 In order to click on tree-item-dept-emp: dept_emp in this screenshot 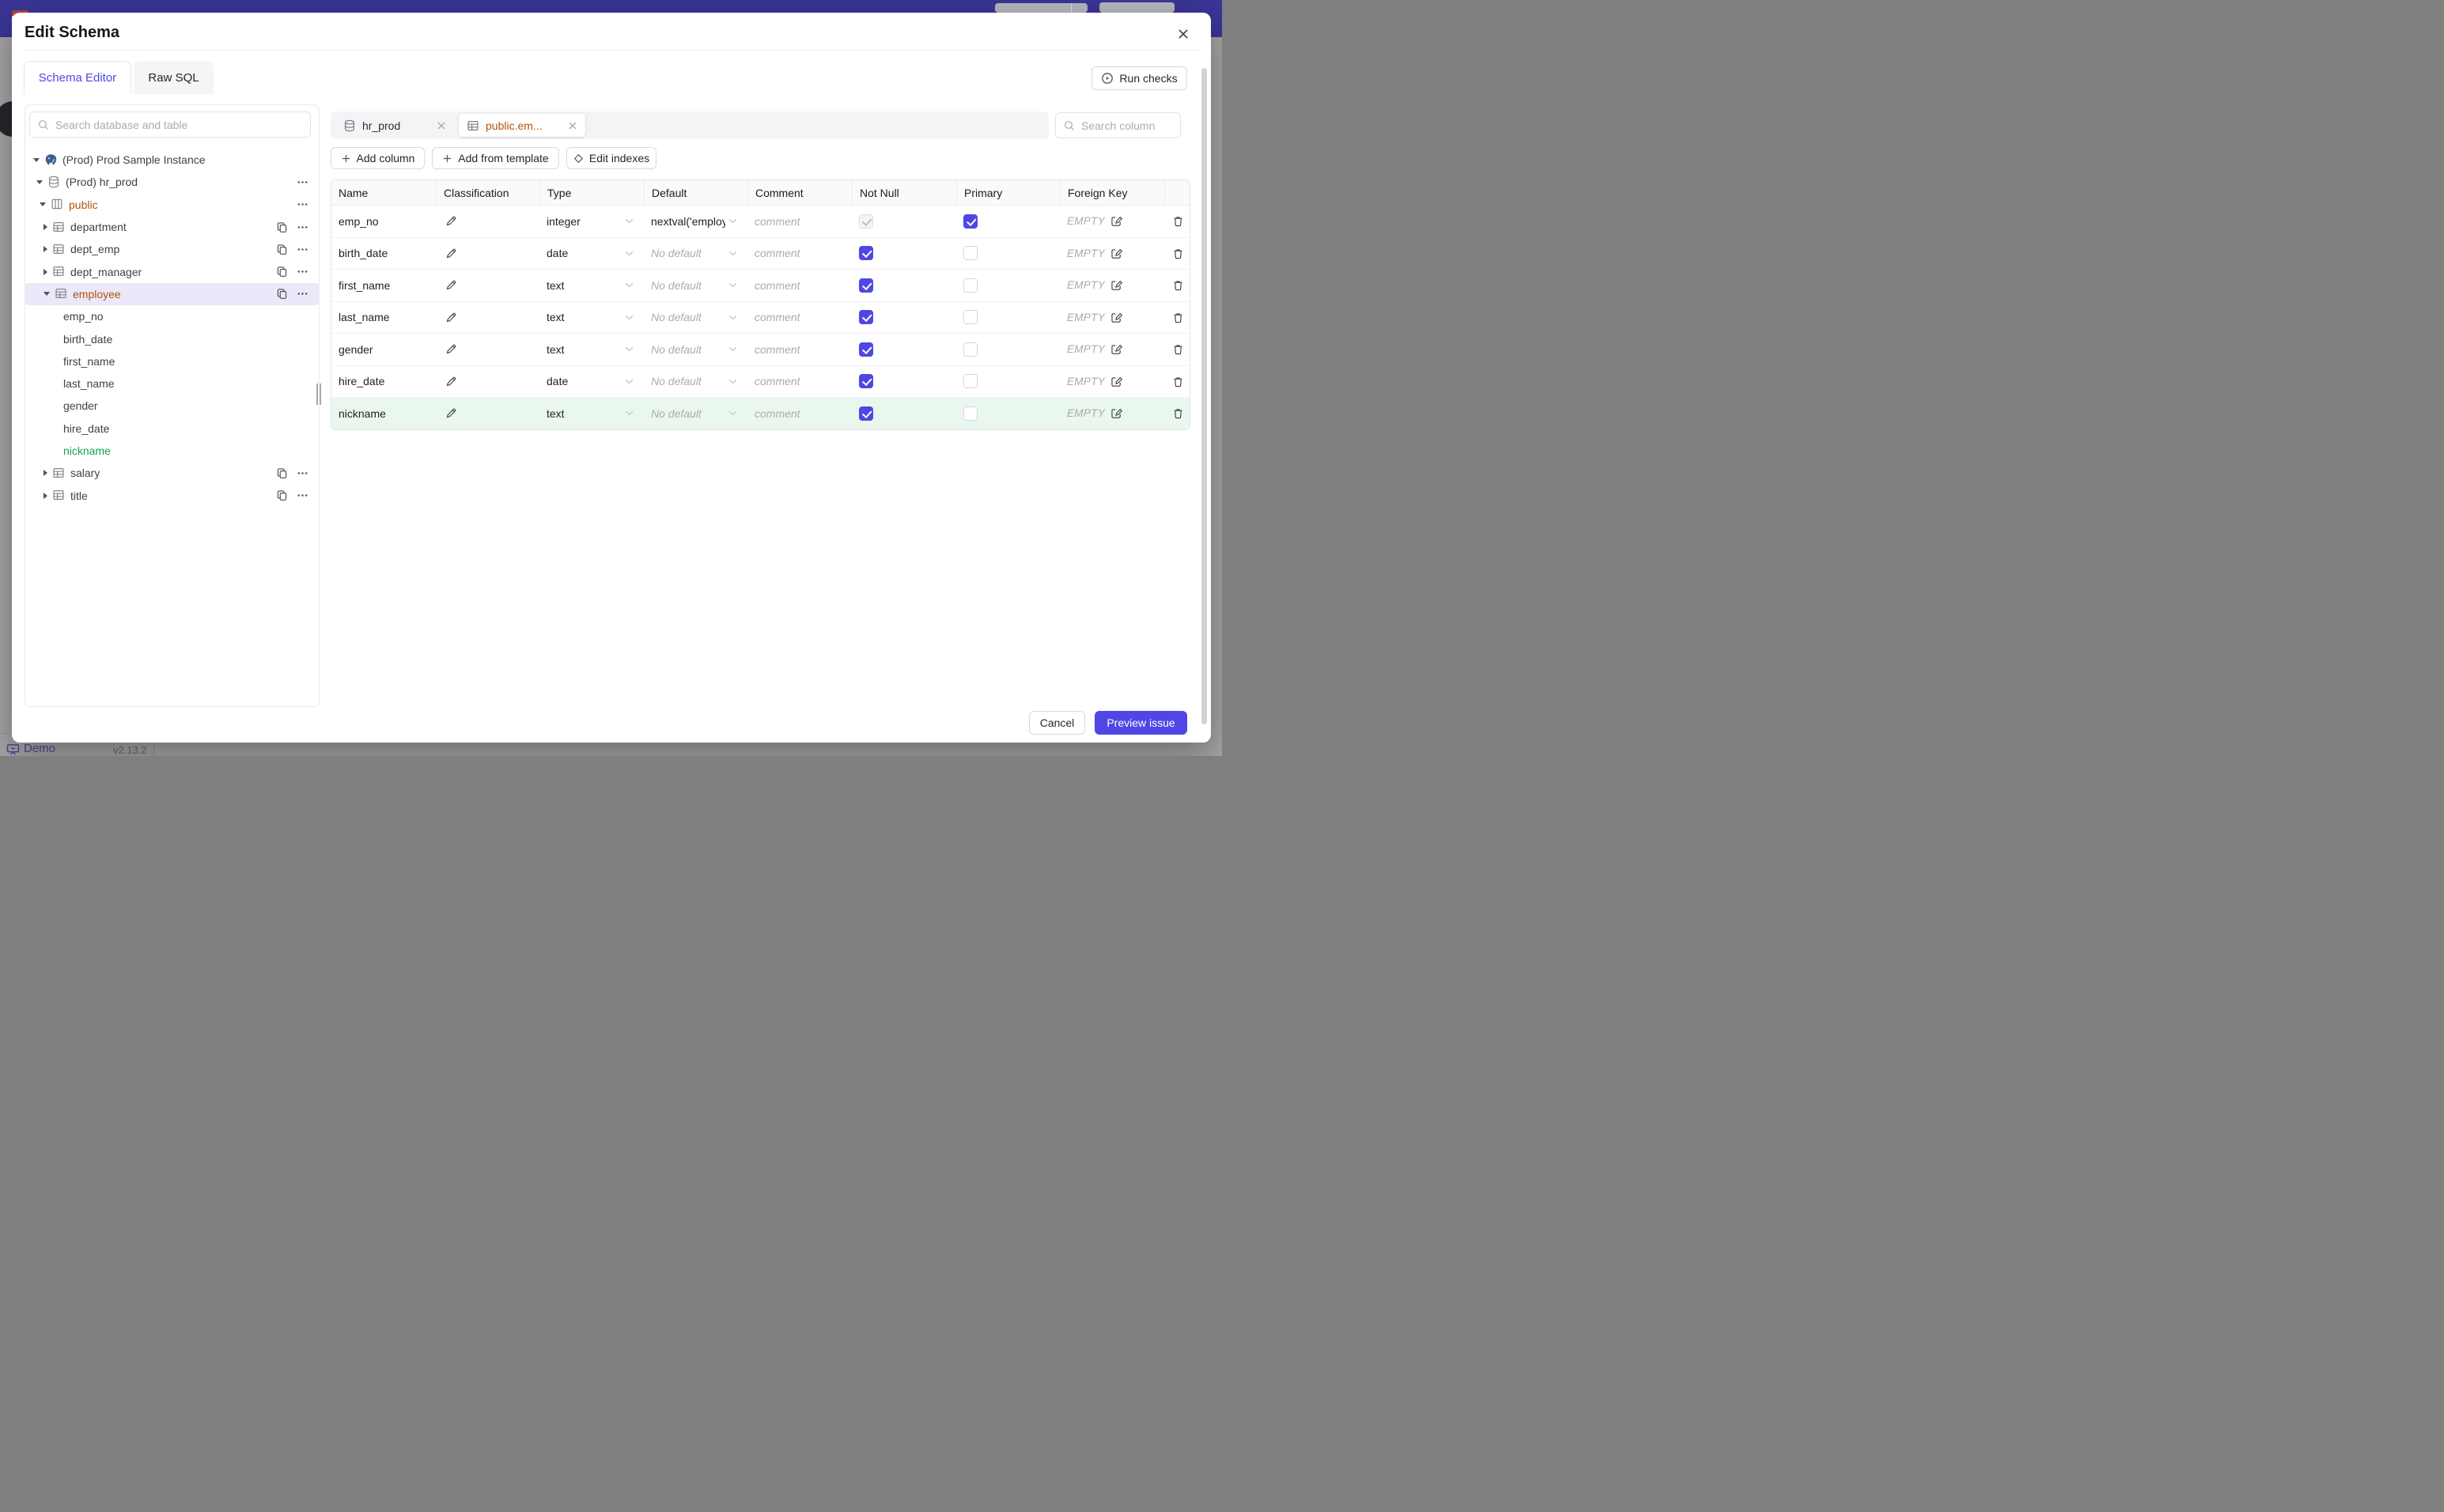, I will do `click(172, 249)`.